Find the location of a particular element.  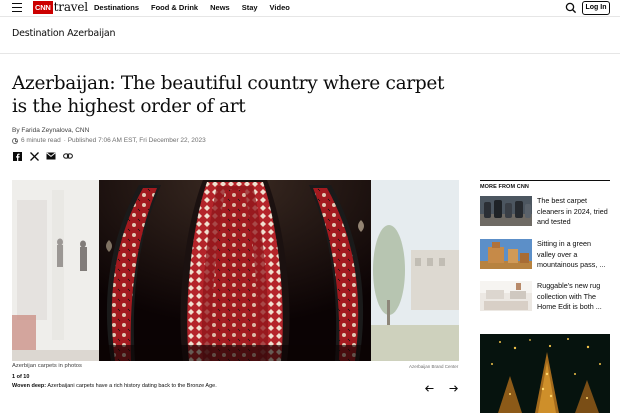

advertisement is located at coordinates (545, 373).